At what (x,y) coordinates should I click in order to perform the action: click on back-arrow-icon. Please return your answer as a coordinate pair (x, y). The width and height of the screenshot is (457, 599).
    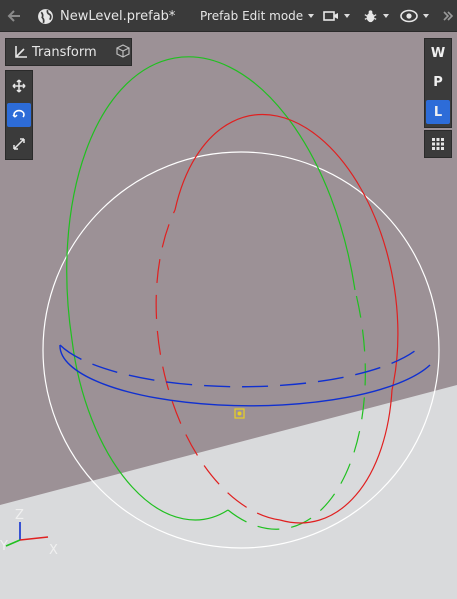
    Looking at the image, I should click on (13, 16).